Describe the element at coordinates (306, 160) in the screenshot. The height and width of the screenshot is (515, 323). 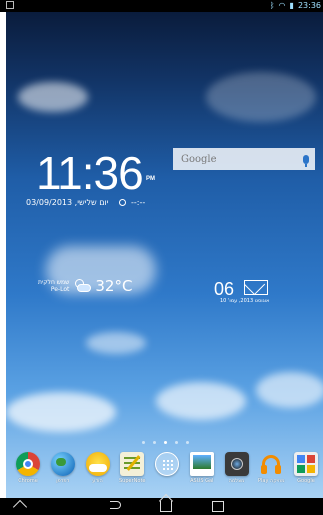
I see `microphone-icon` at that location.